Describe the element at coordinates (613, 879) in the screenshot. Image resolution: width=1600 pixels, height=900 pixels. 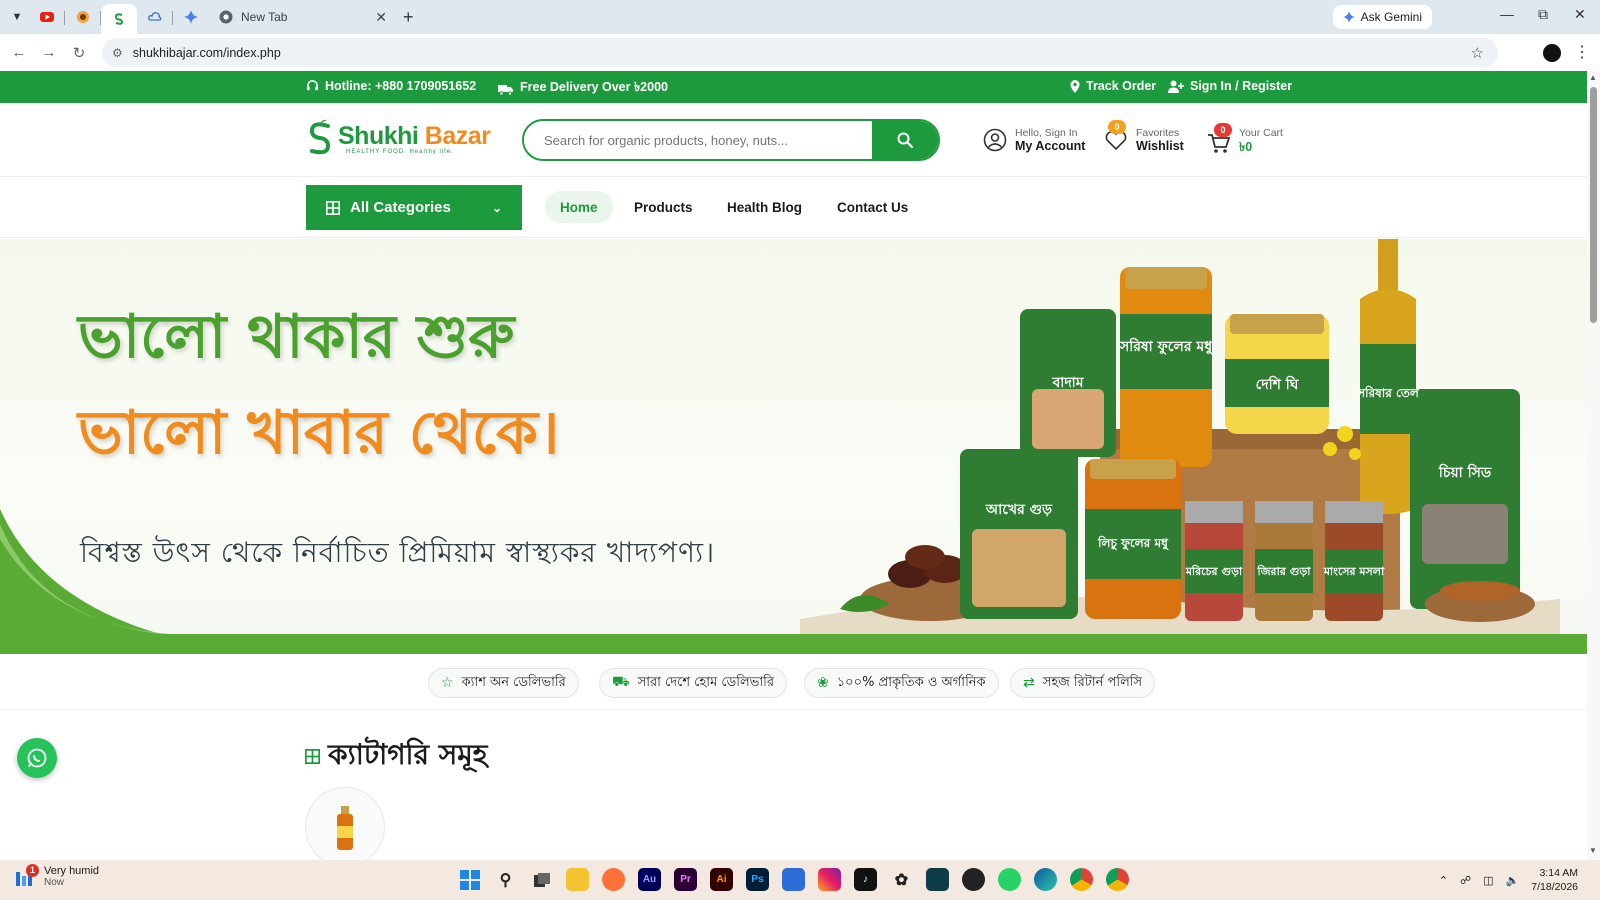
I see `firefox-icon` at that location.